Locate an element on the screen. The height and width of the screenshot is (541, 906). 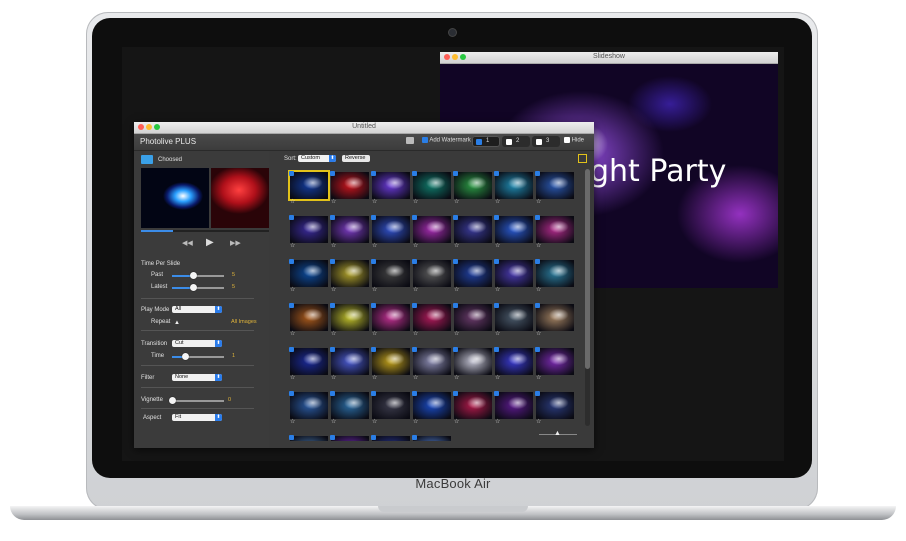
past-slider is located at coordinates (198, 275).